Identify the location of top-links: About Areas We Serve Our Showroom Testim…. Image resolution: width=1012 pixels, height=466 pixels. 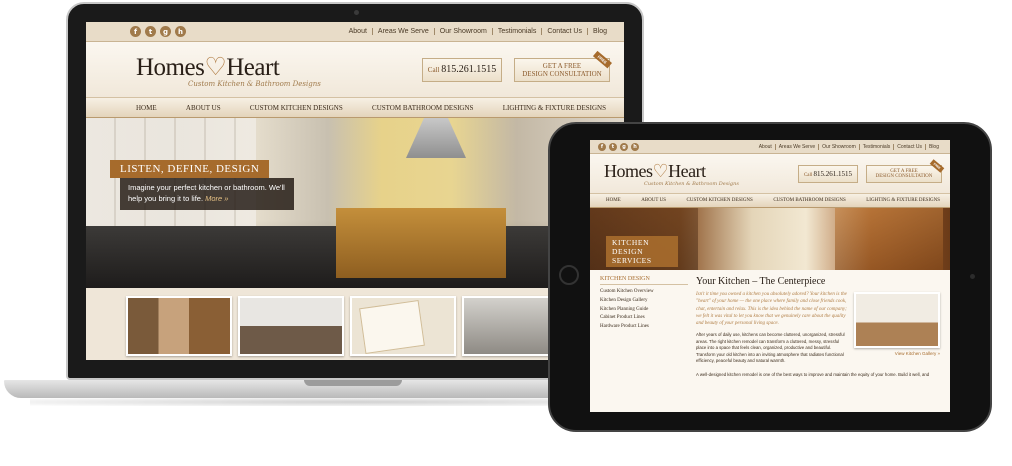
(478, 31).